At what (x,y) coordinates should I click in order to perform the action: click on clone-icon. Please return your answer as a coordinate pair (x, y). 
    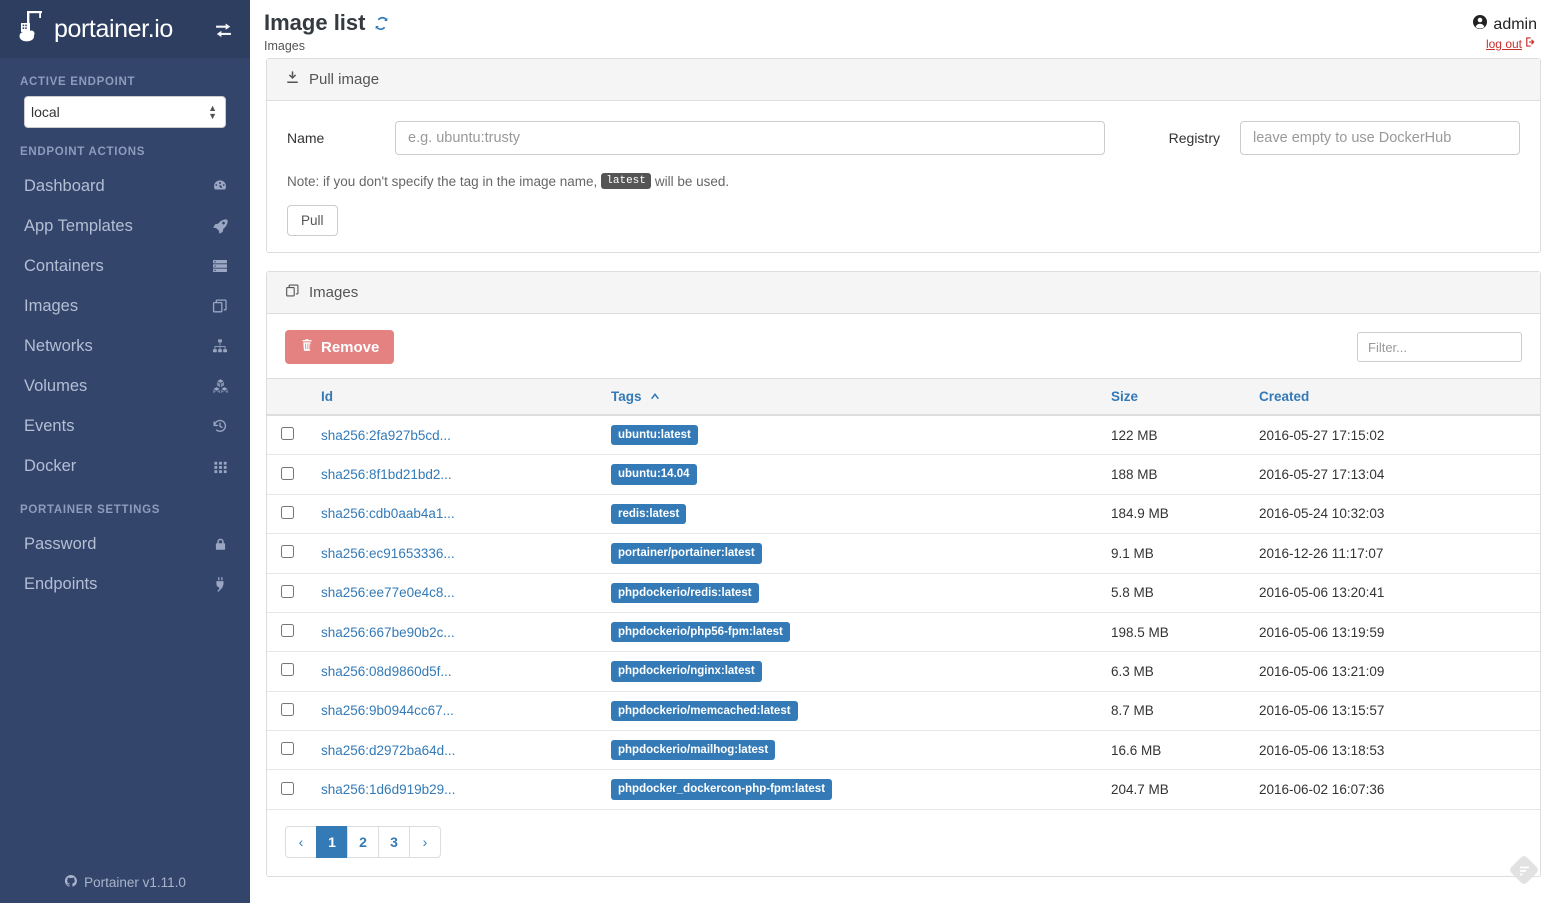
    Looking at the image, I should click on (220, 306).